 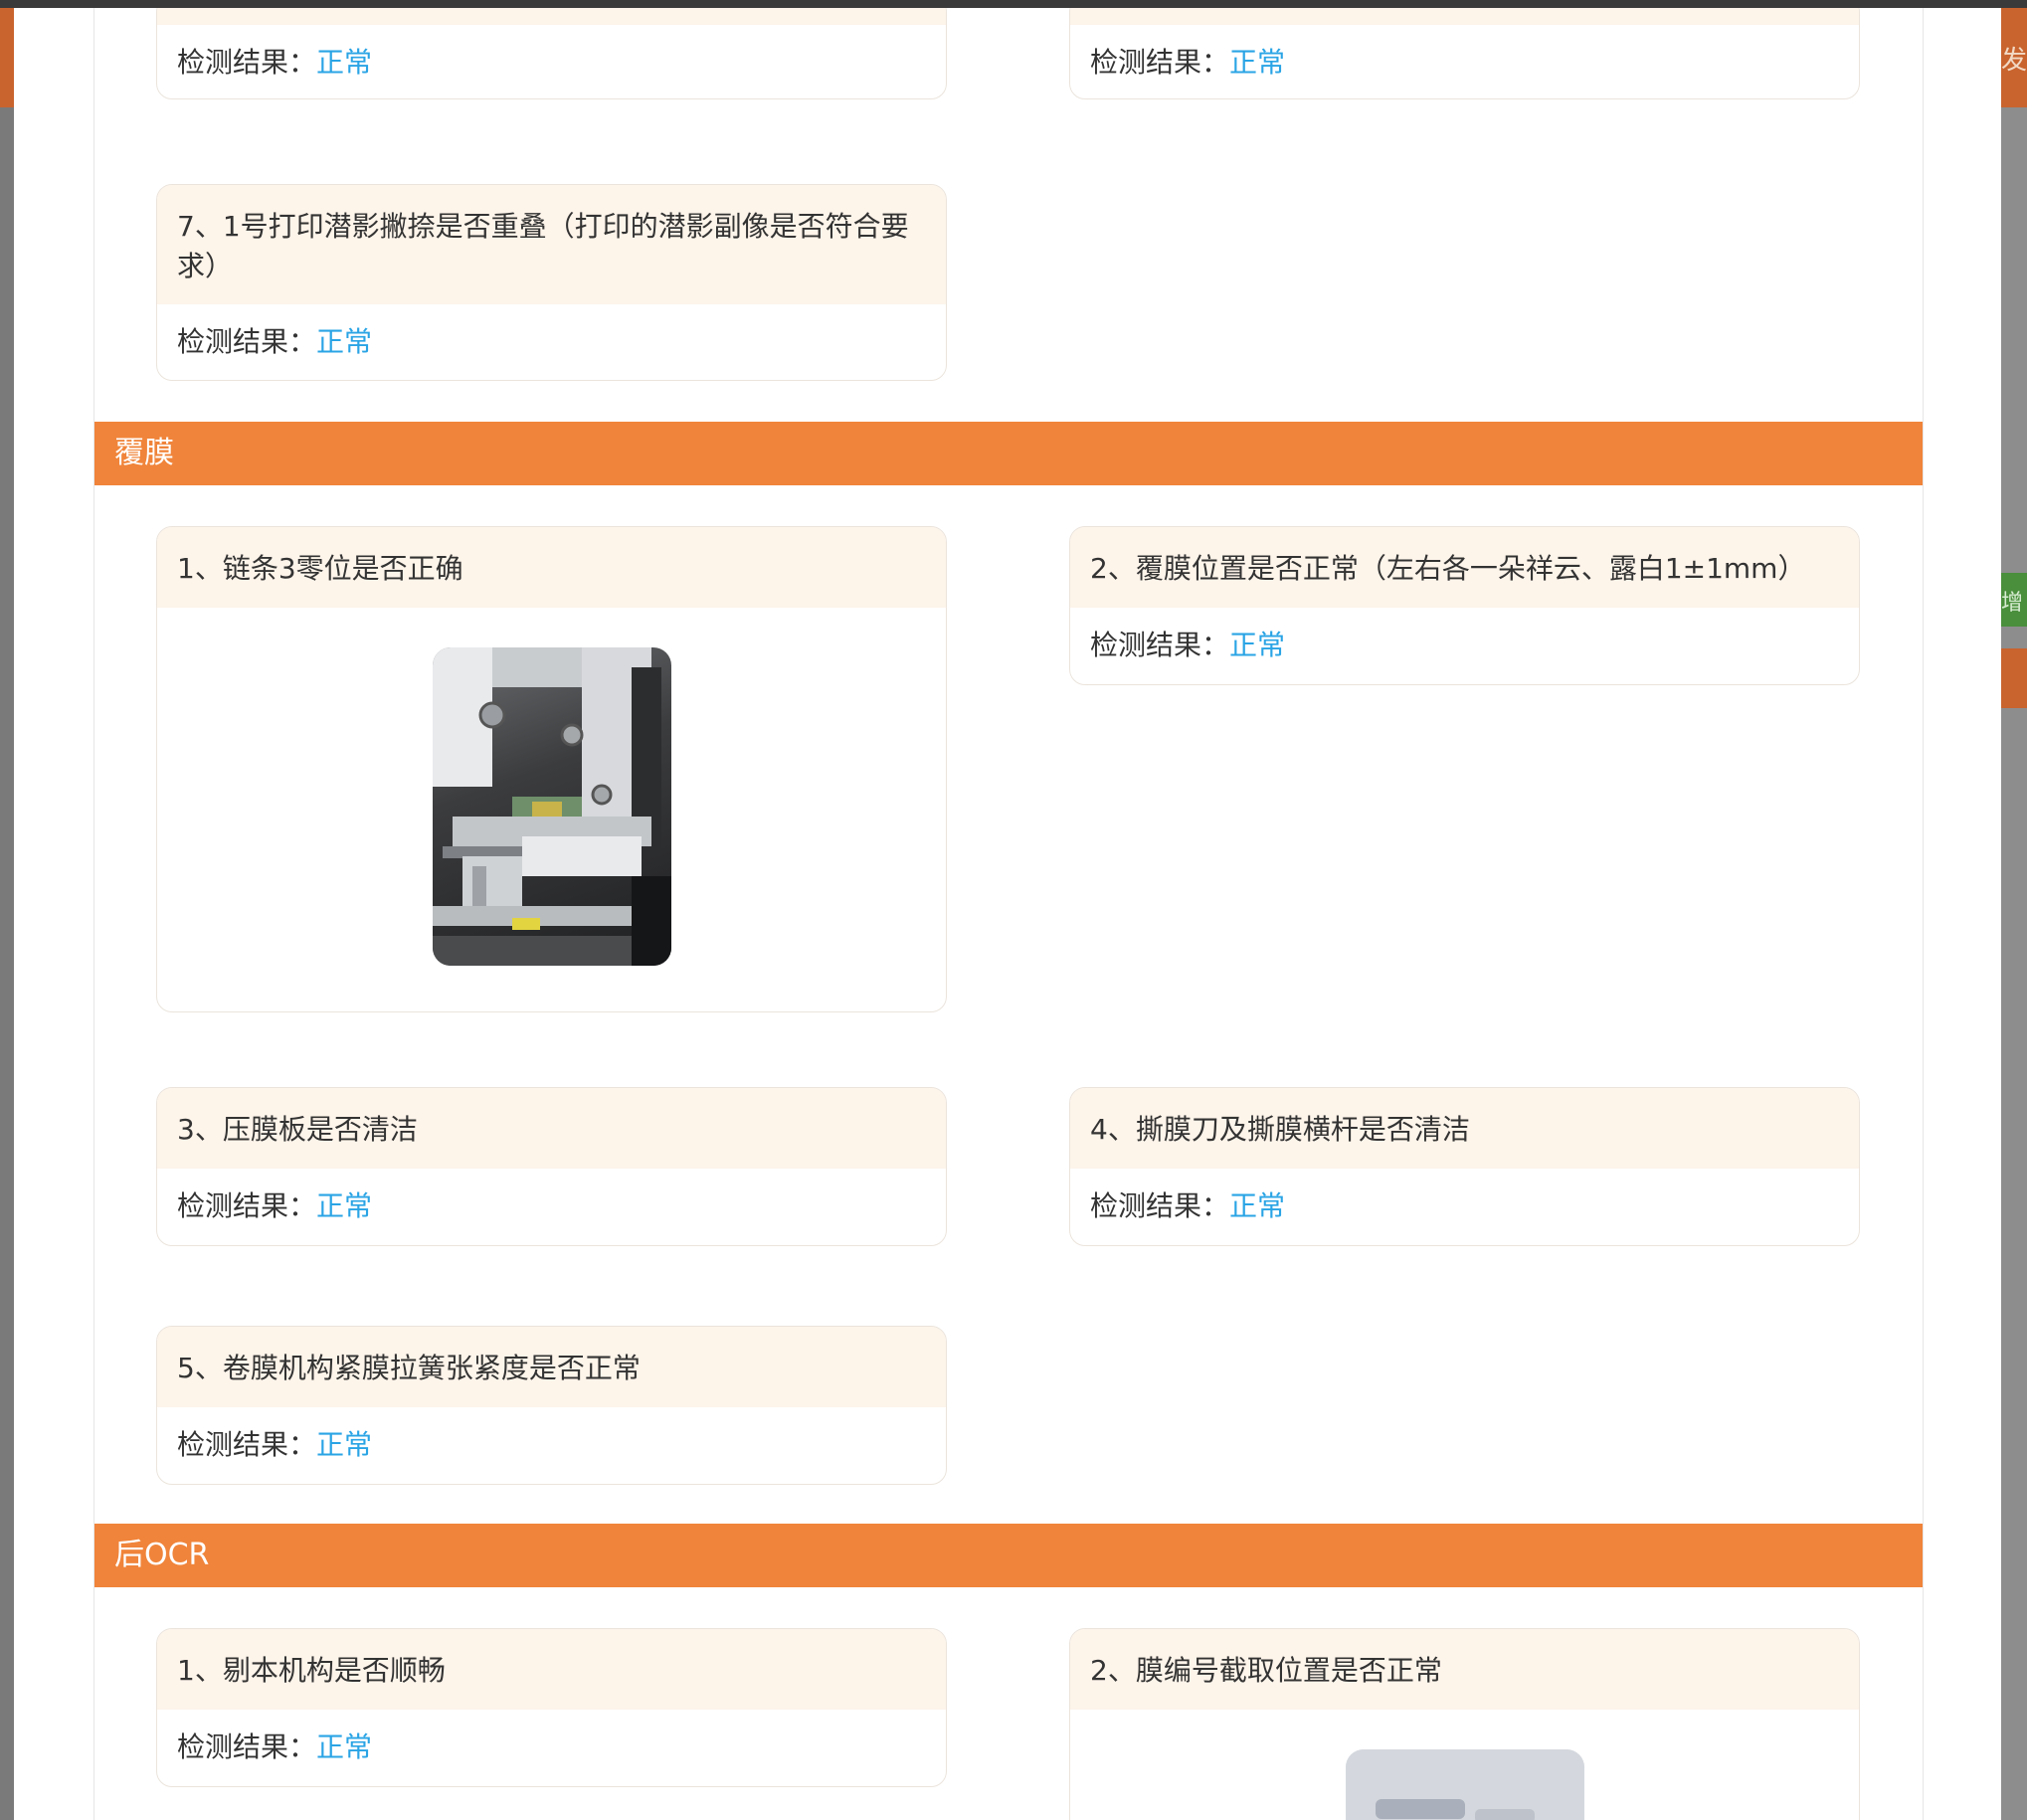 What do you see at coordinates (2012, 603) in the screenshot?
I see `background-zeng-glyph: 增` at bounding box center [2012, 603].